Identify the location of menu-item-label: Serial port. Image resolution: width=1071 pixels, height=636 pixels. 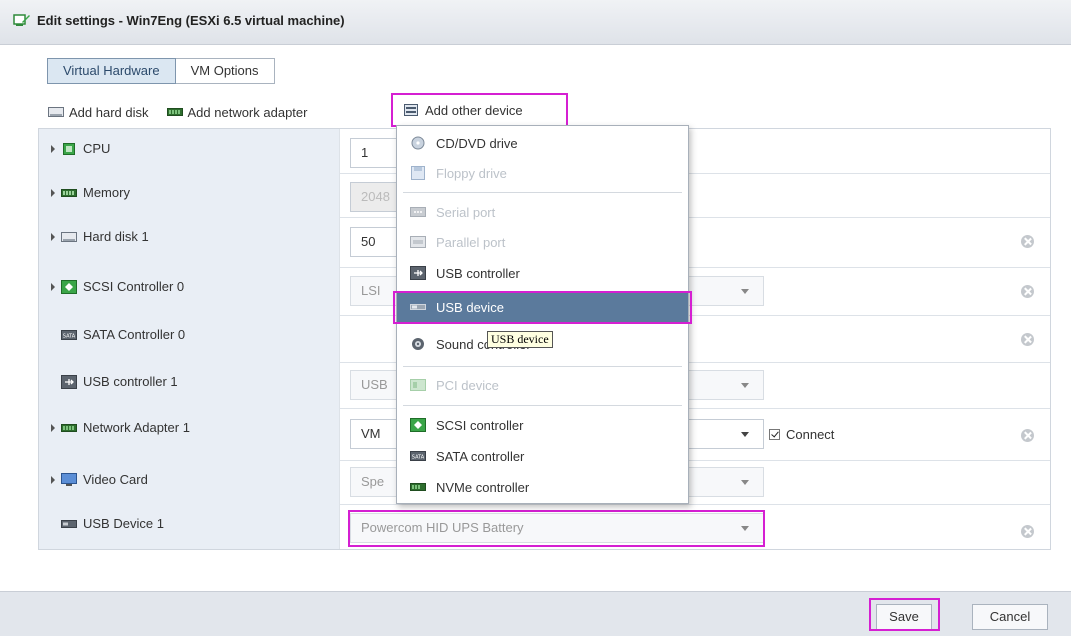
(466, 212).